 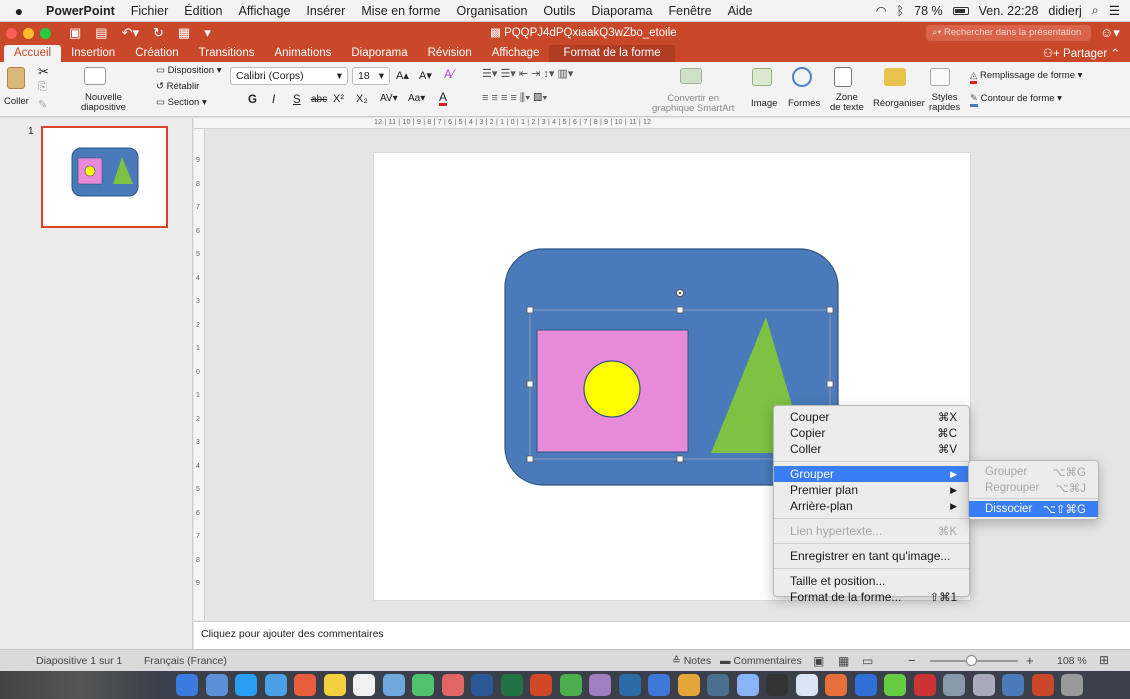 What do you see at coordinates (443, 98) in the screenshot?
I see `font-color-icon: A` at bounding box center [443, 98].